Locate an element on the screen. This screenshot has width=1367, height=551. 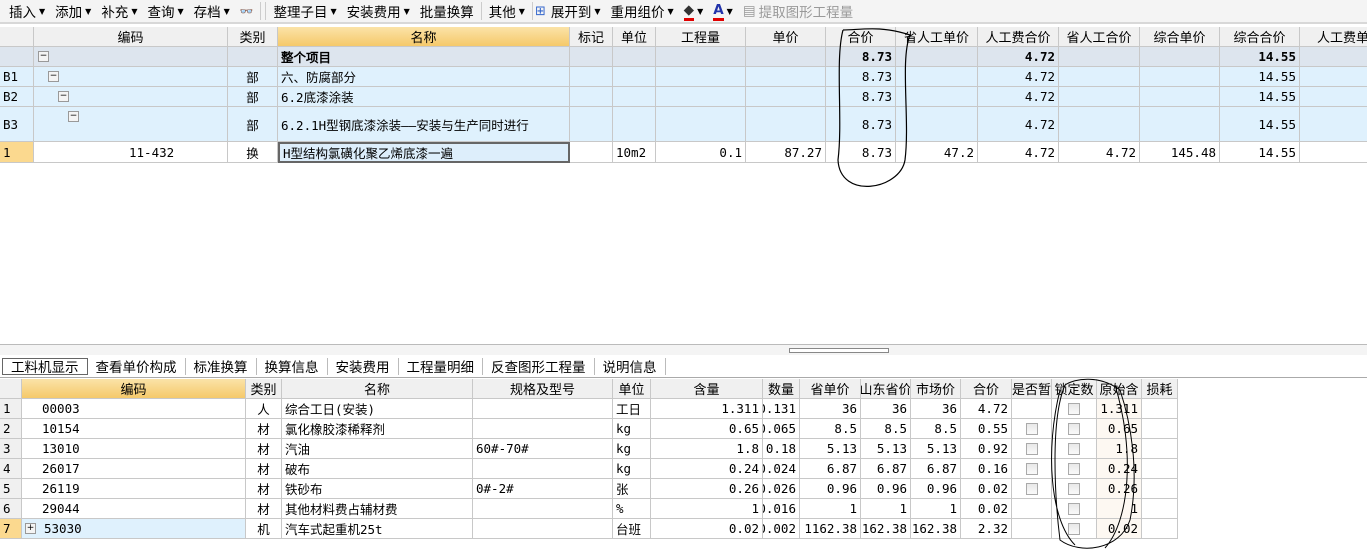
prov-price-cell: 6.87 is located at coordinates (830, 469).